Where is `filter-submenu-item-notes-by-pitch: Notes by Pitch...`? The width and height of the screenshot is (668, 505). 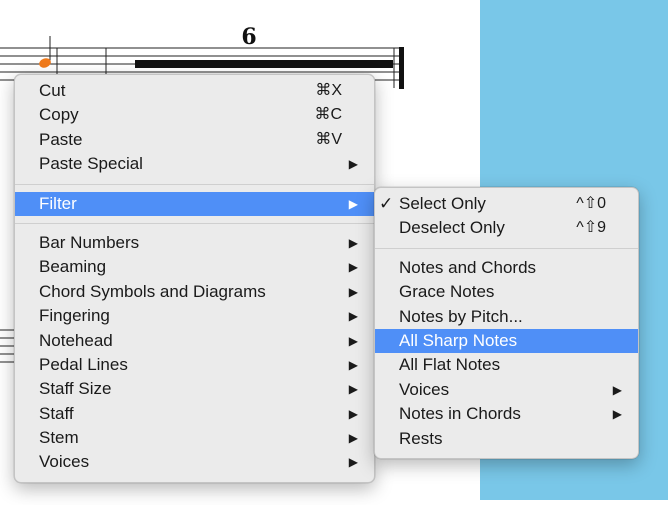
filter-submenu-item-notes-by-pitch: Notes by Pitch... is located at coordinates (506, 317).